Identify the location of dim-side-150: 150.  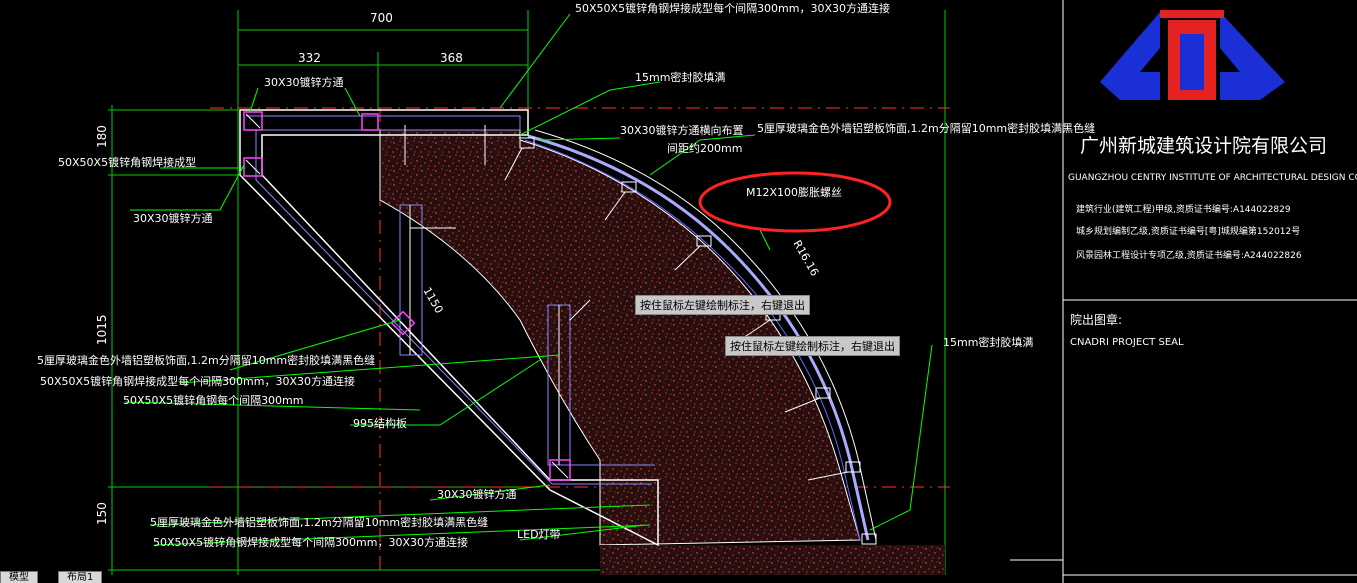
(102, 513).